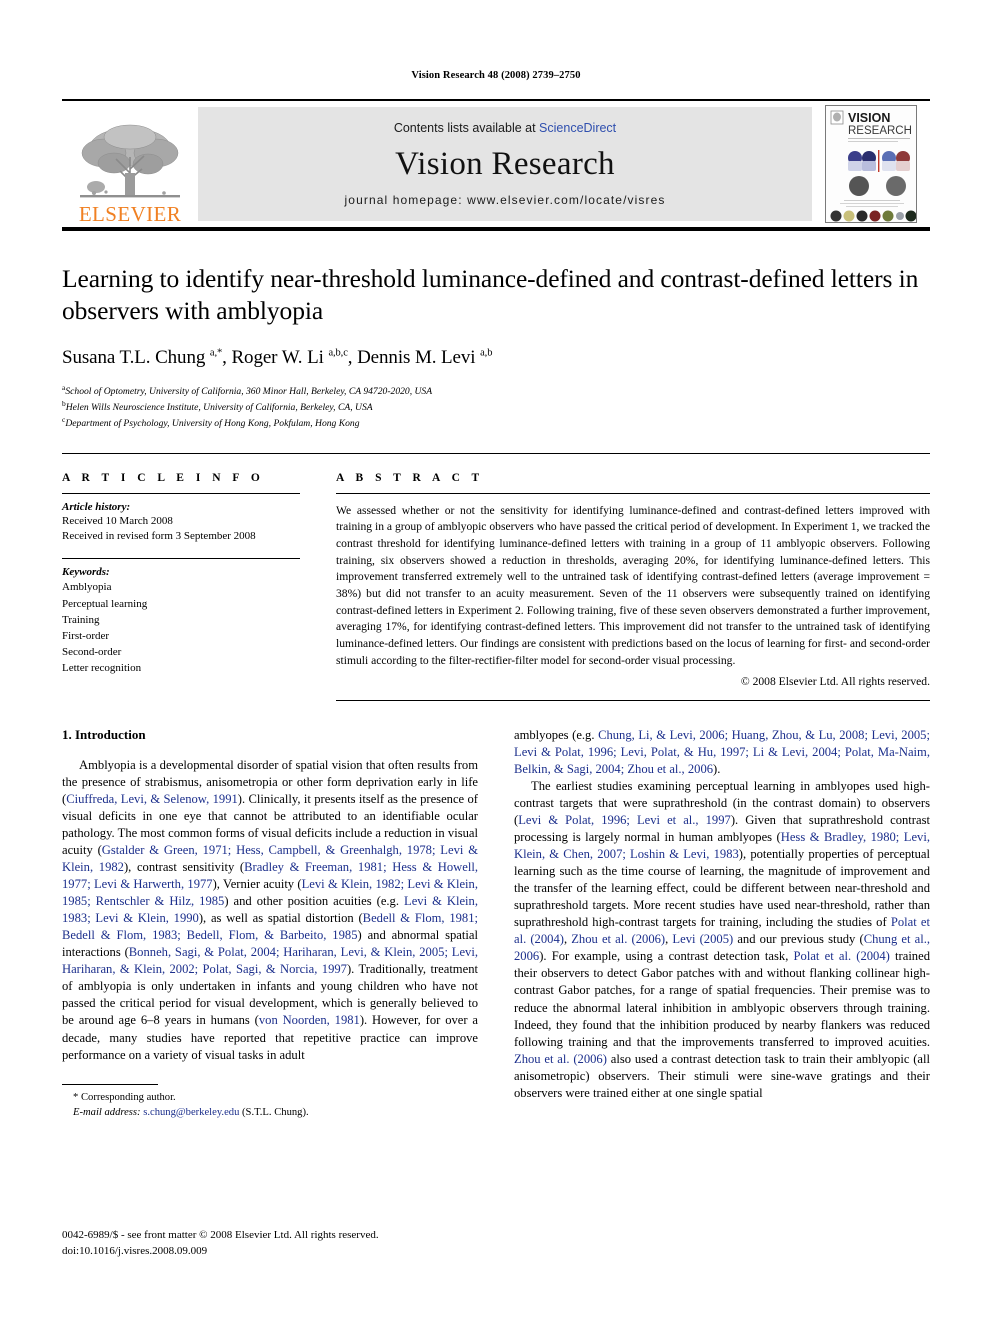  I want to click on abstract-bottom-divider, so click(633, 700).